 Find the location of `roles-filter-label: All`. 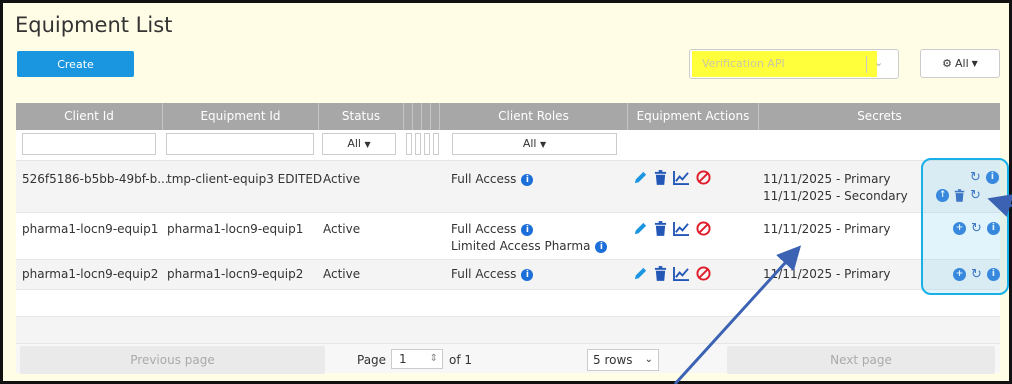

roles-filter-label: All is located at coordinates (529, 143).